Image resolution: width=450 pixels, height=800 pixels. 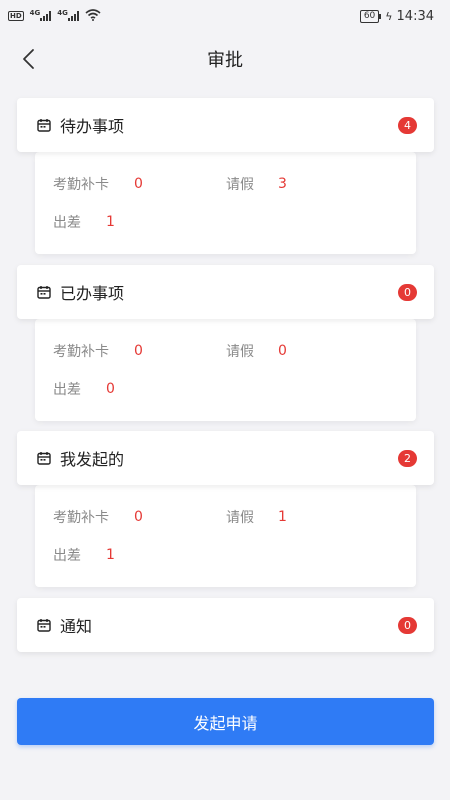 I want to click on hd-indicator: HD, so click(x=16, y=16).